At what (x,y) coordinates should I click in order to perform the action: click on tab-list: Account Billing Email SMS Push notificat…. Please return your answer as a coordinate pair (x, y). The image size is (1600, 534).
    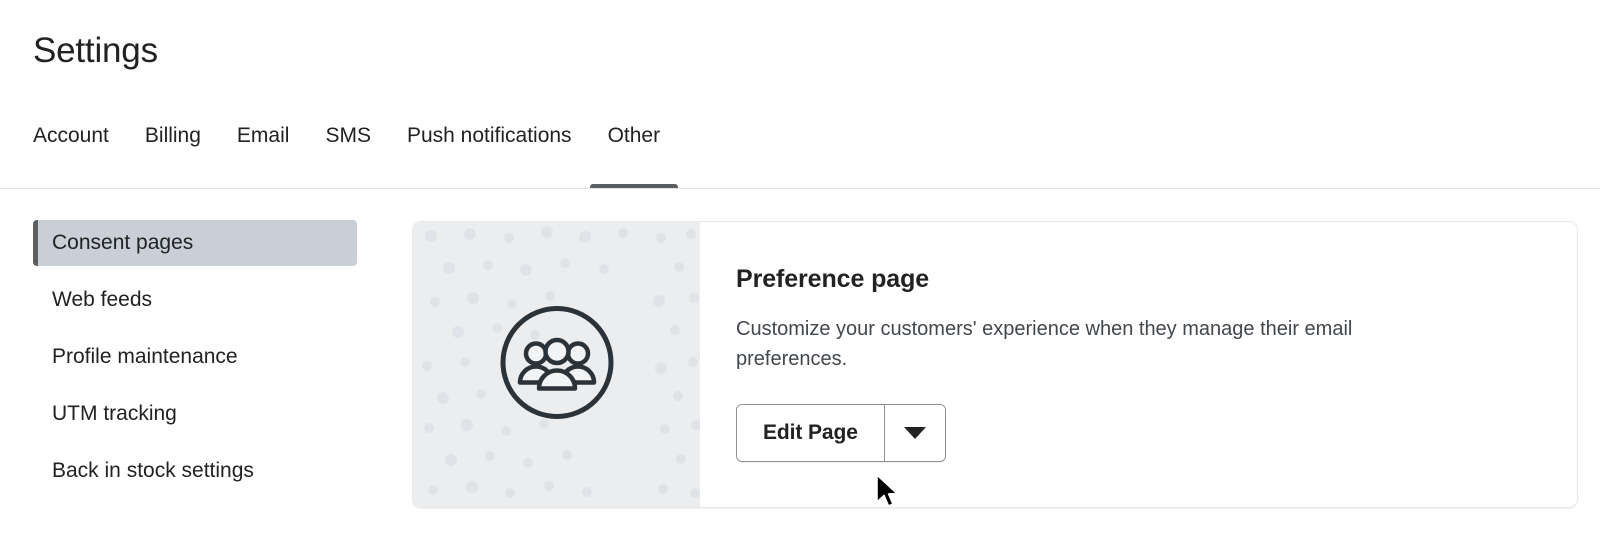
    Looking at the image, I should click on (356, 150).